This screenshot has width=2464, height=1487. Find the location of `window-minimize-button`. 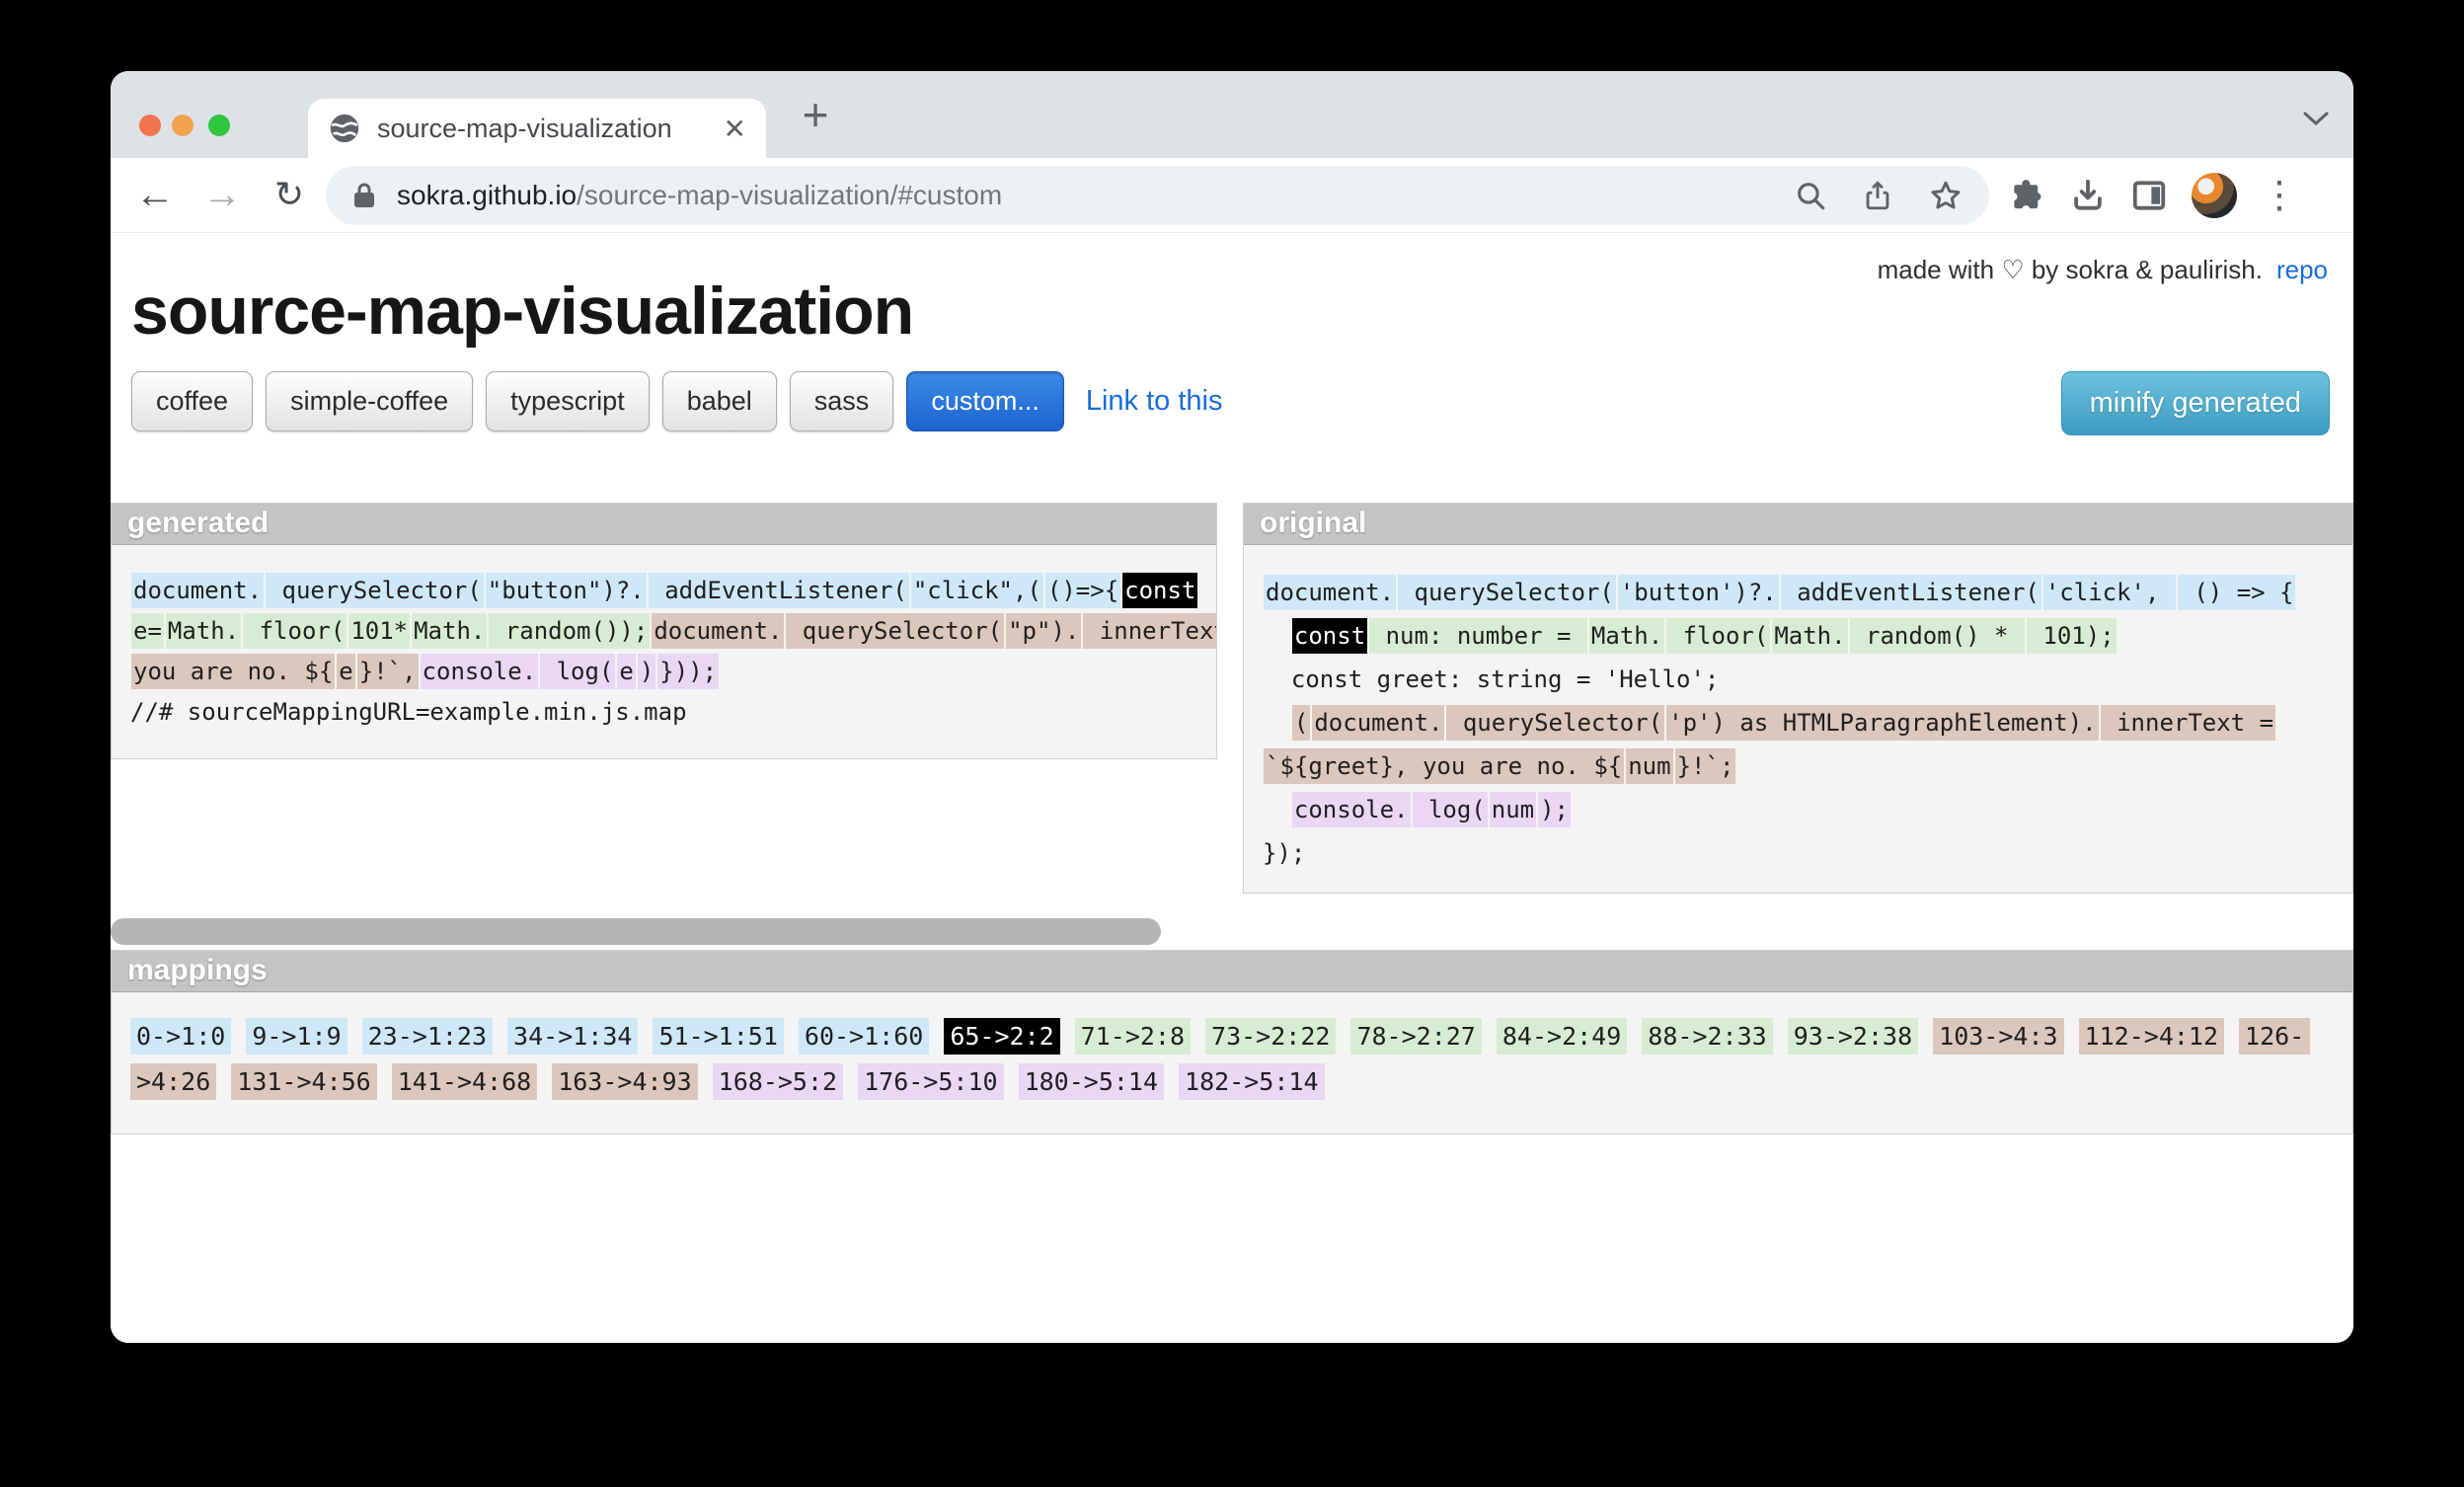

window-minimize-button is located at coordinates (182, 126).